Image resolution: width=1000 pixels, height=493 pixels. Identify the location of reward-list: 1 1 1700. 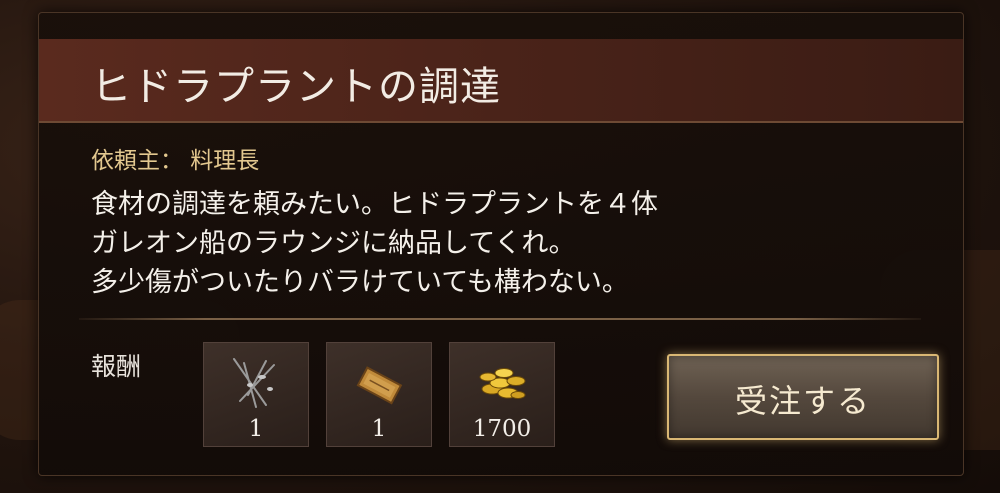
(379, 394).